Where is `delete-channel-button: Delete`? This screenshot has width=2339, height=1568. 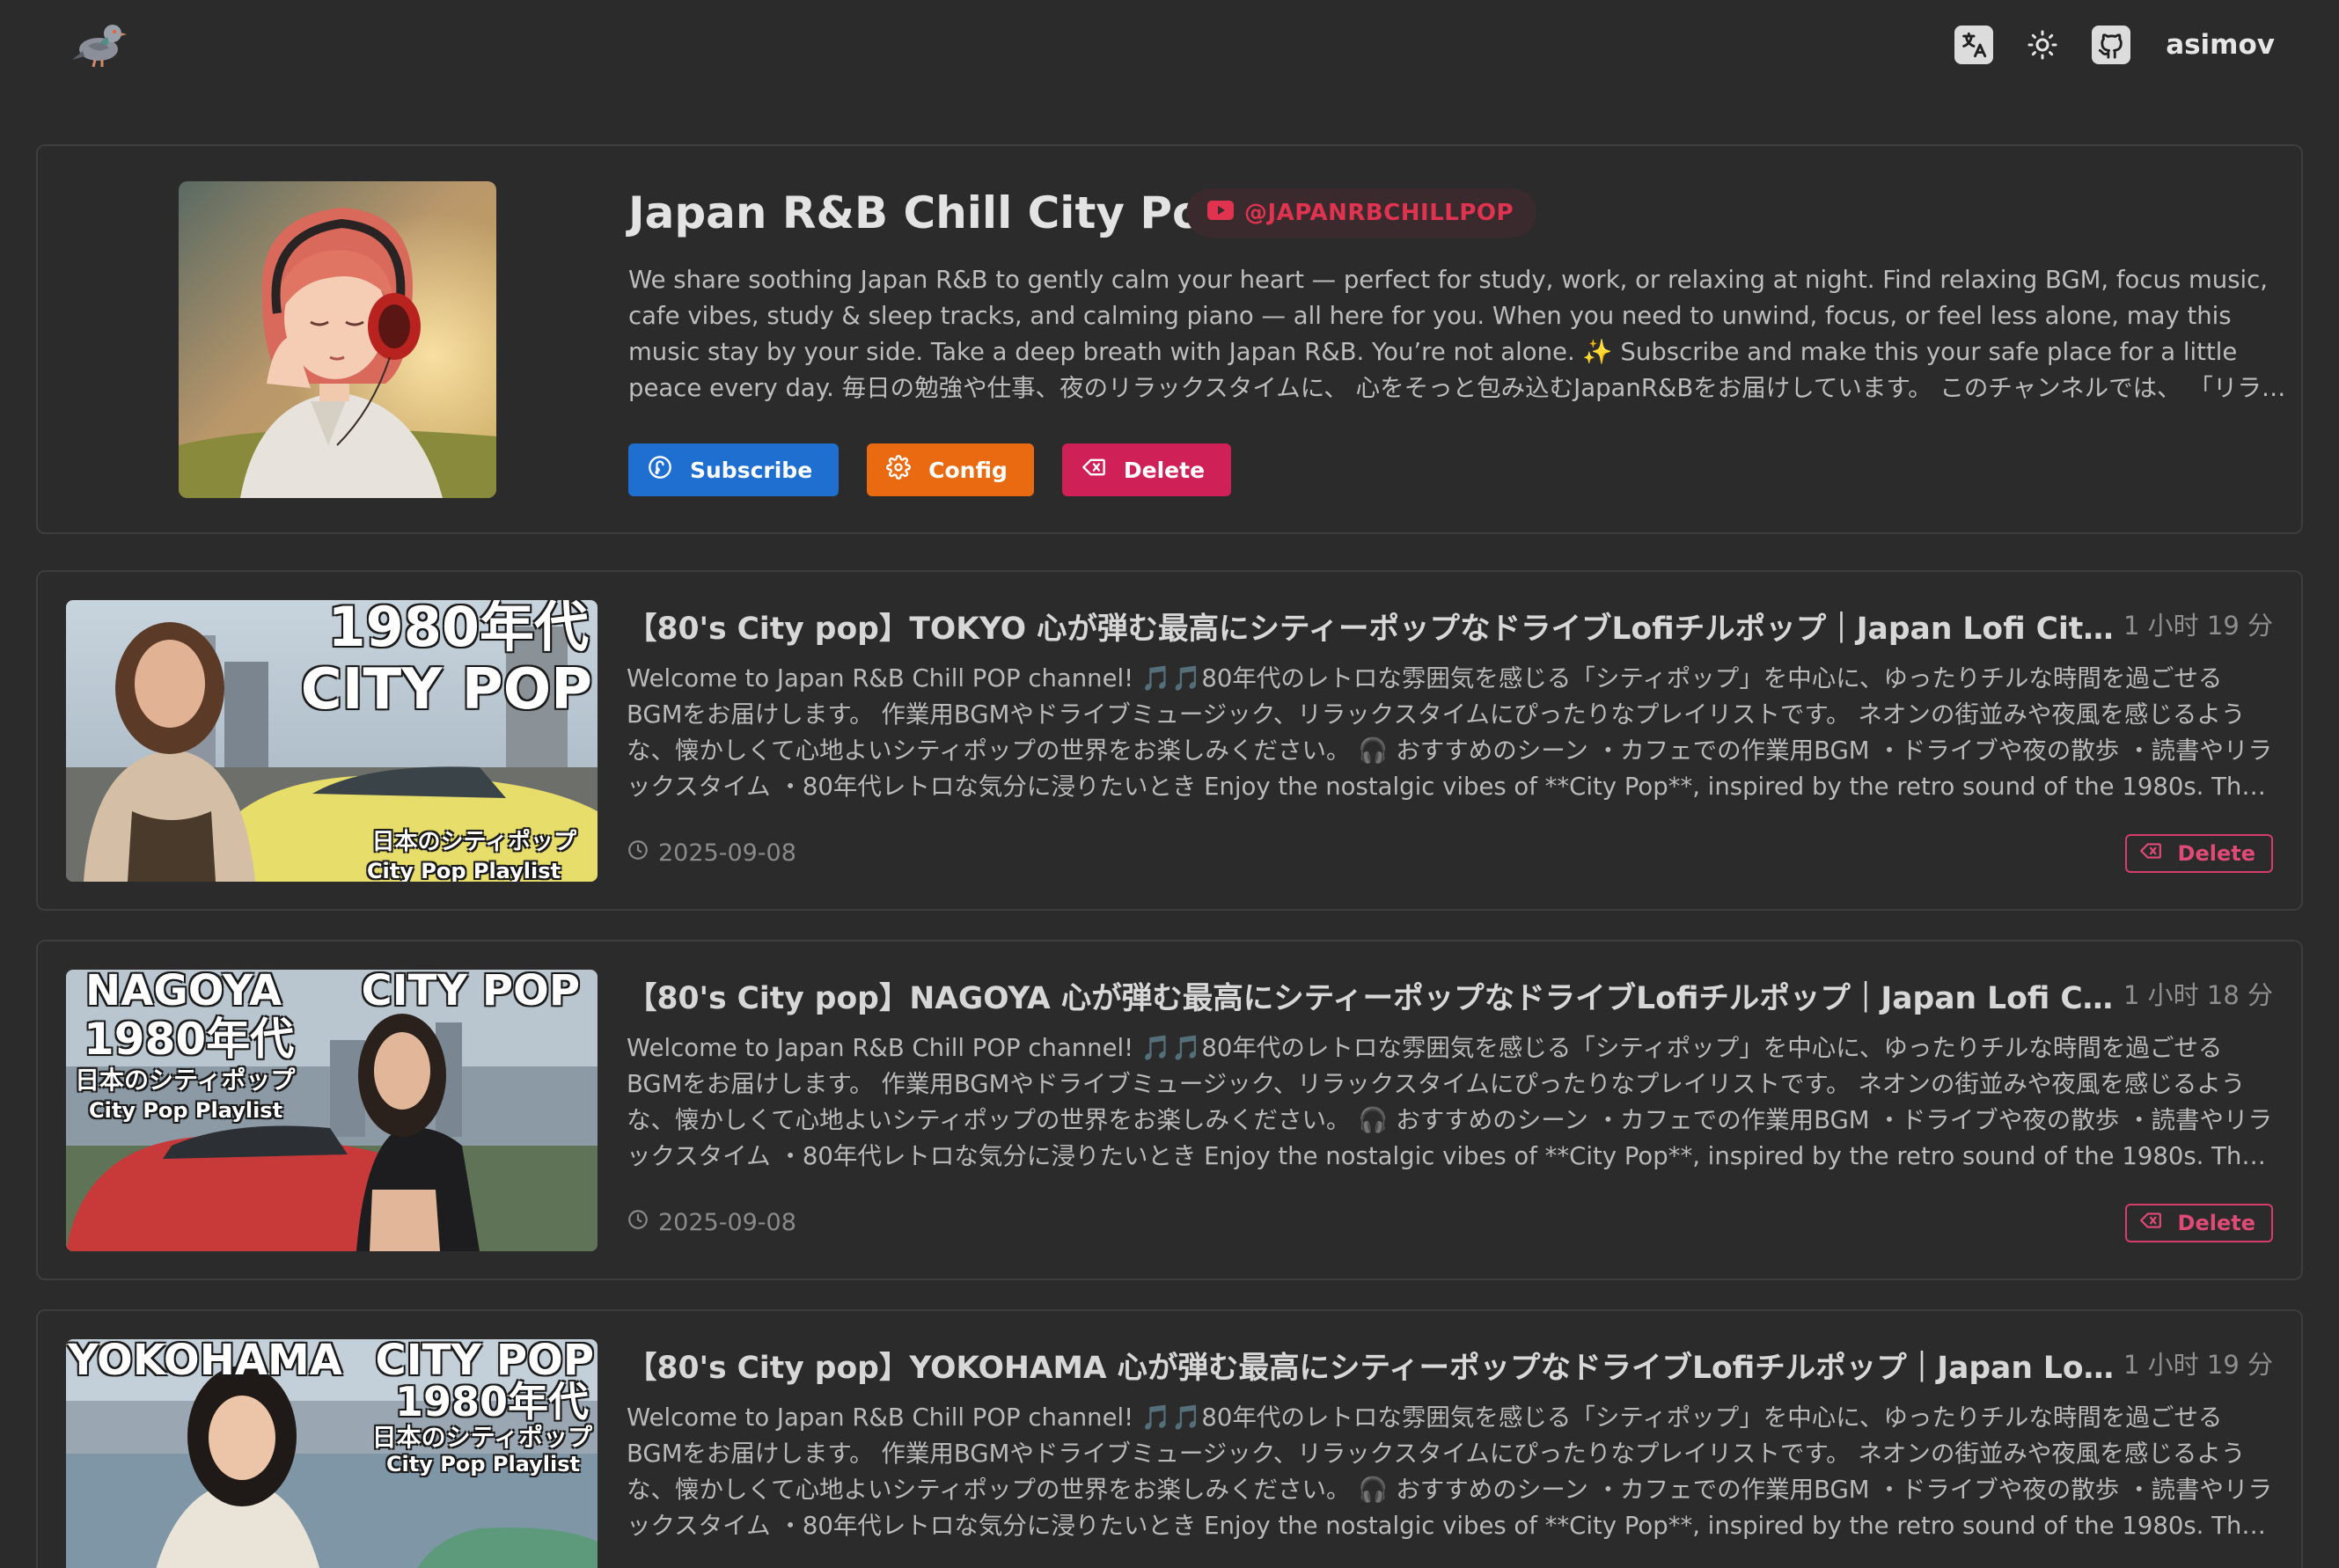
delete-channel-button: Delete is located at coordinates (1146, 470).